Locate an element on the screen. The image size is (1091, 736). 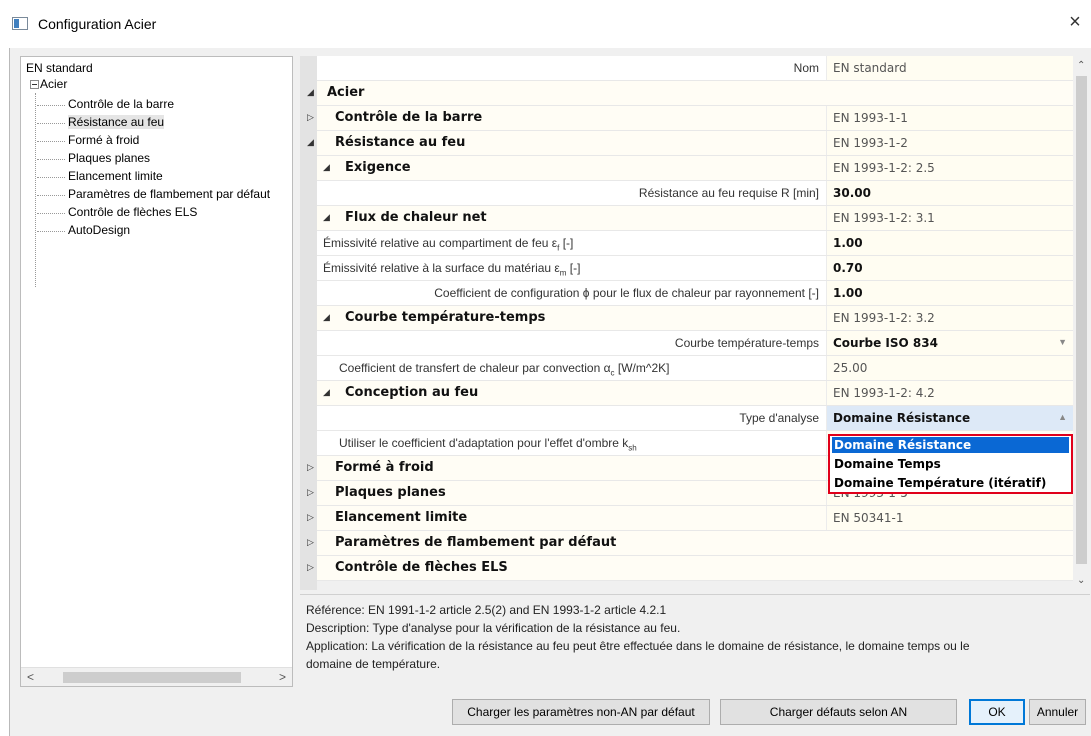
tree-item-fleches-els: Contrôle de flèches ELS is located at coordinates (116, 212).